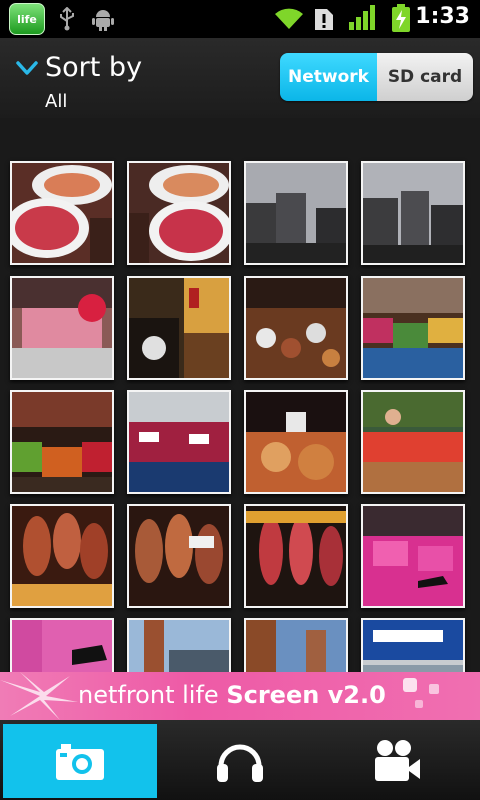 The image size is (480, 800). What do you see at coordinates (67, 19) in the screenshot?
I see `usb-icon` at bounding box center [67, 19].